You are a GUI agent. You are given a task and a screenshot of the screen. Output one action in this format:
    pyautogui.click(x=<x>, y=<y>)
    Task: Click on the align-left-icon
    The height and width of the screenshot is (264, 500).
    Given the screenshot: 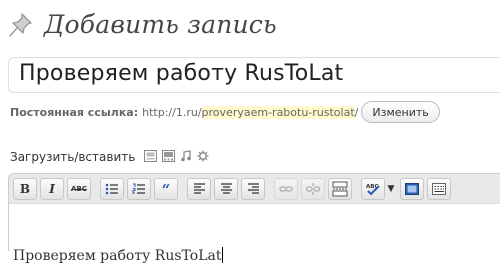 What is the action you would take?
    pyautogui.click(x=199, y=188)
    